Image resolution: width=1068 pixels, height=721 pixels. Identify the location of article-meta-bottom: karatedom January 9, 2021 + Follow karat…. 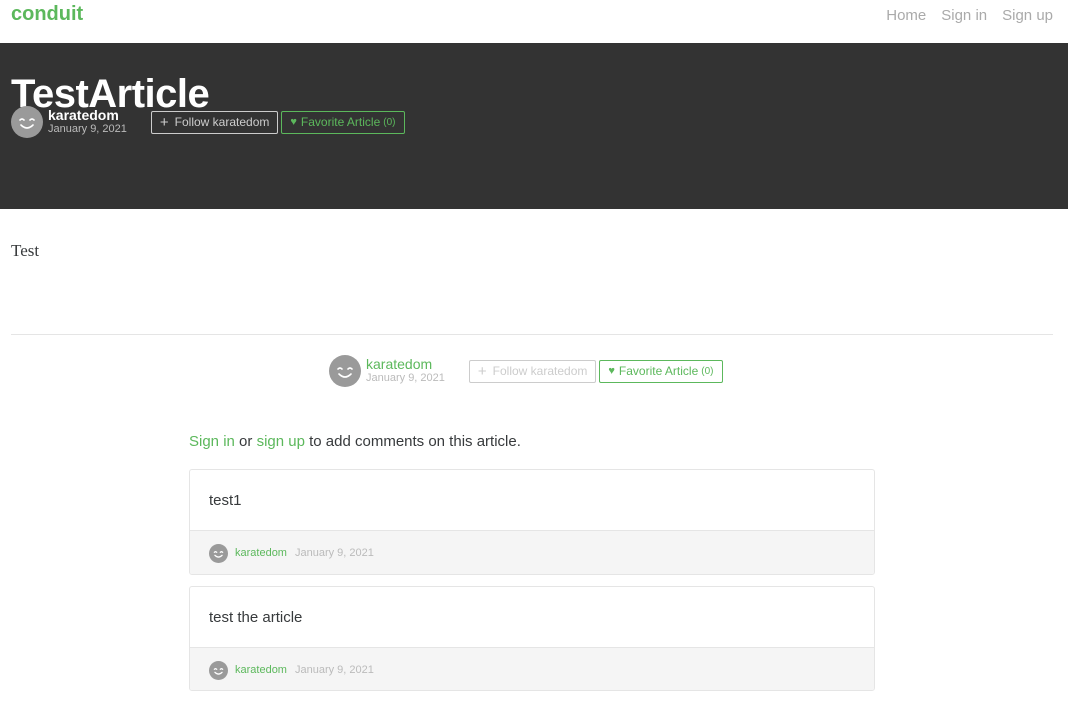
(527, 371).